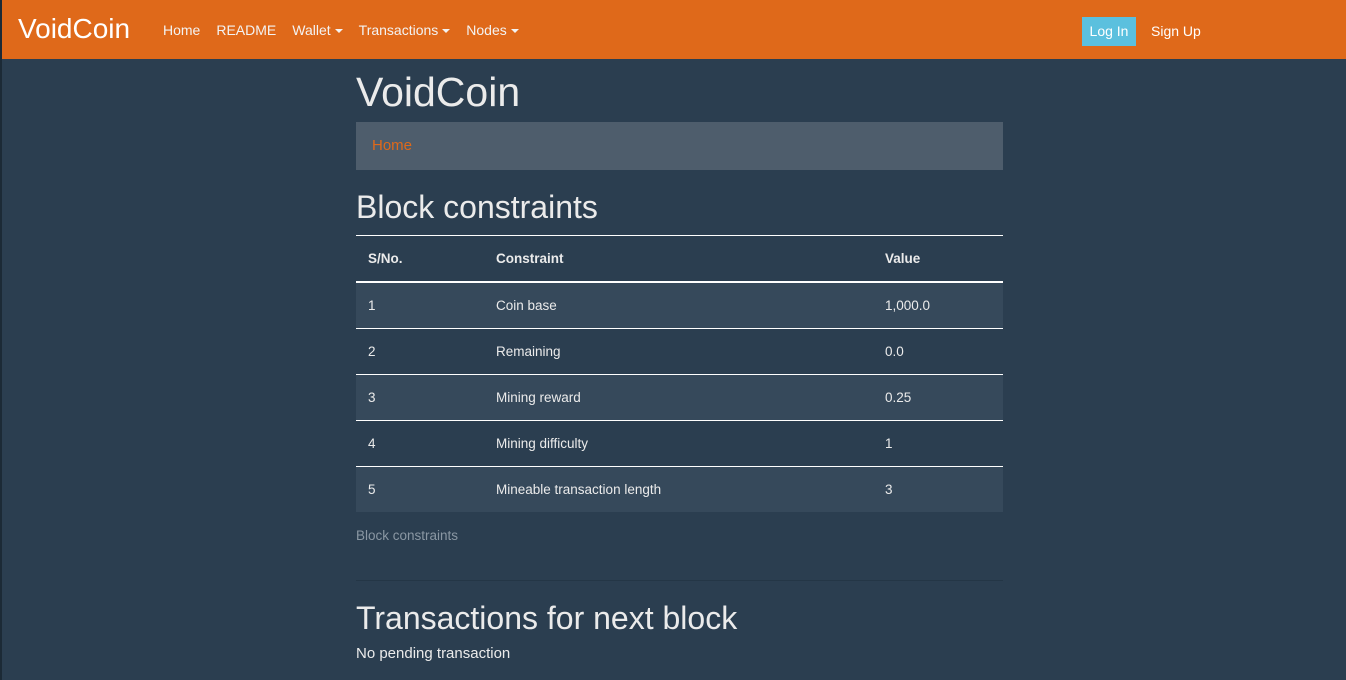 The height and width of the screenshot is (680, 1346). Describe the element at coordinates (420, 351) in the screenshot. I see `cell-sno: 2` at that location.